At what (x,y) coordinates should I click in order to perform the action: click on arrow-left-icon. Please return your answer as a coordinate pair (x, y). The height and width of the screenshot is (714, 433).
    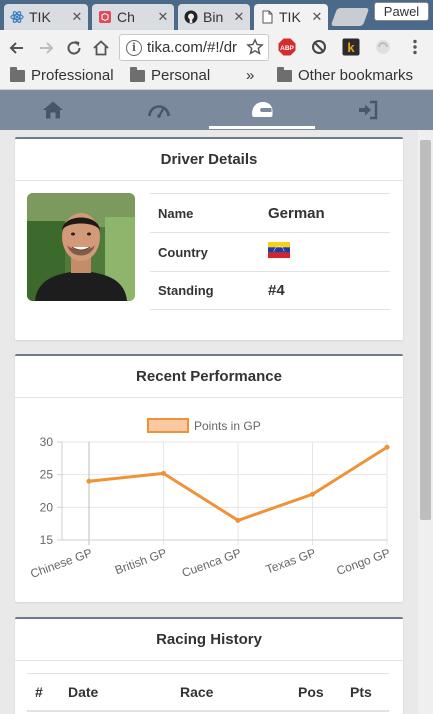
    Looking at the image, I should click on (16, 48).